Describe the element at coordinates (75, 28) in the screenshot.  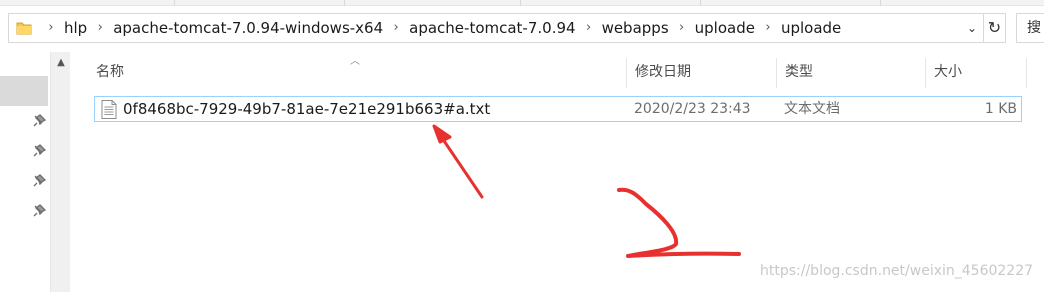
I see `breadcrumb-hlp: hlp` at that location.